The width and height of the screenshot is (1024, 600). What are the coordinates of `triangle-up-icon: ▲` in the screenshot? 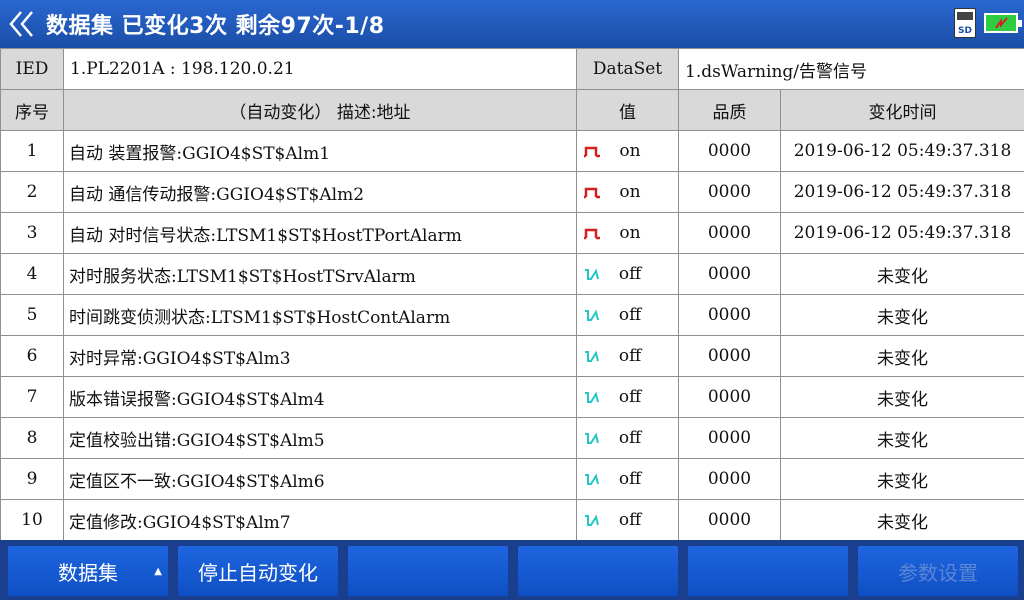 It's located at (158, 571).